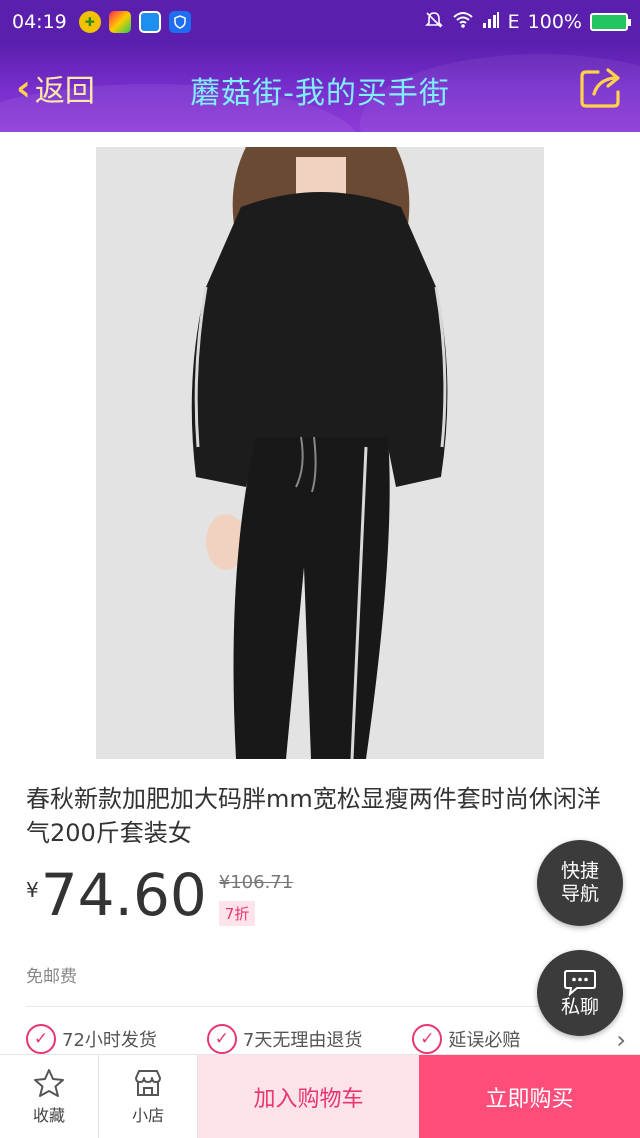  I want to click on shop-icon, so click(148, 1083).